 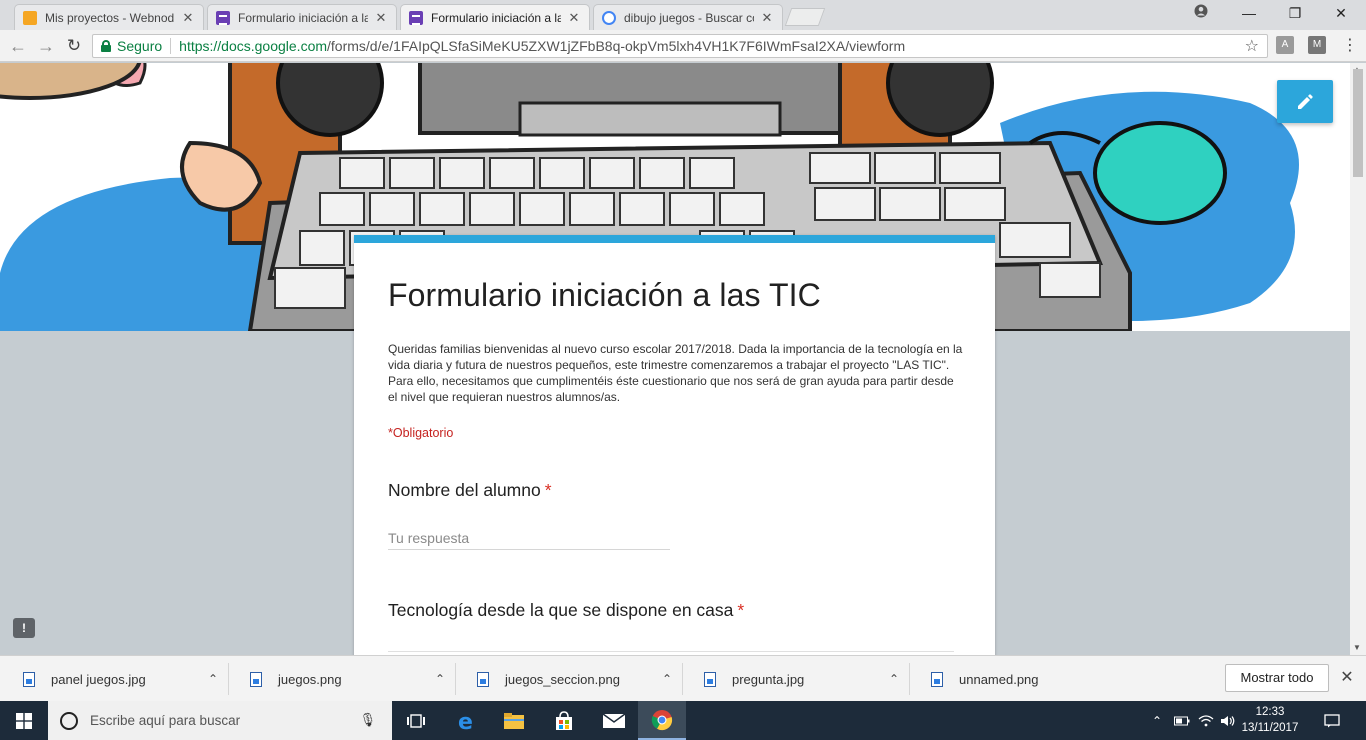 I want to click on download-filename: juegos.png, so click(x=310, y=679).